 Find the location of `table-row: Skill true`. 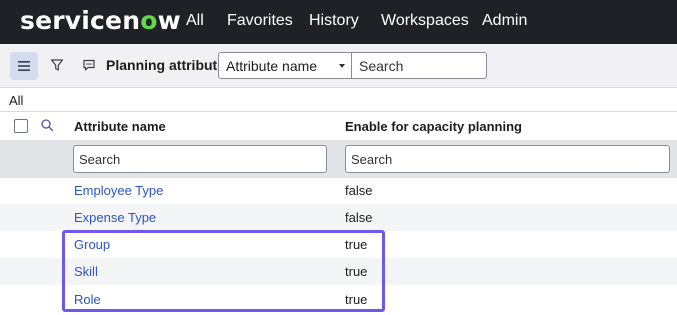

table-row: Skill true is located at coordinates (338, 271).